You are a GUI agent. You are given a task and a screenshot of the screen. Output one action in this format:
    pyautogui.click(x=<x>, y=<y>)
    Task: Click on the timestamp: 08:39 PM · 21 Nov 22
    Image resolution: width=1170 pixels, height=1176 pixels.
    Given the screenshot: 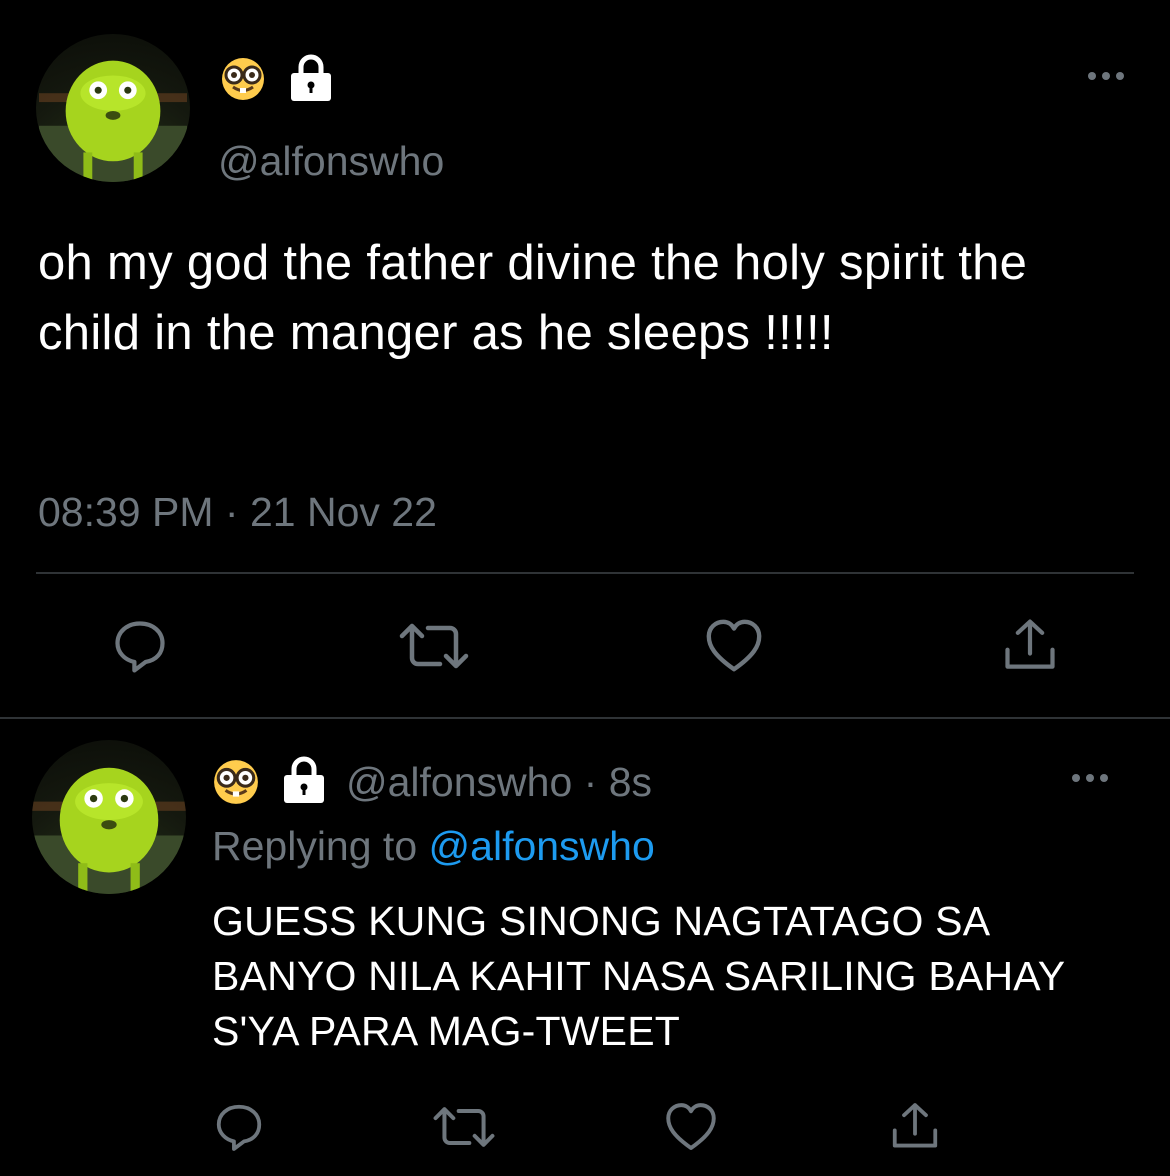 What is the action you would take?
    pyautogui.click(x=237, y=512)
    